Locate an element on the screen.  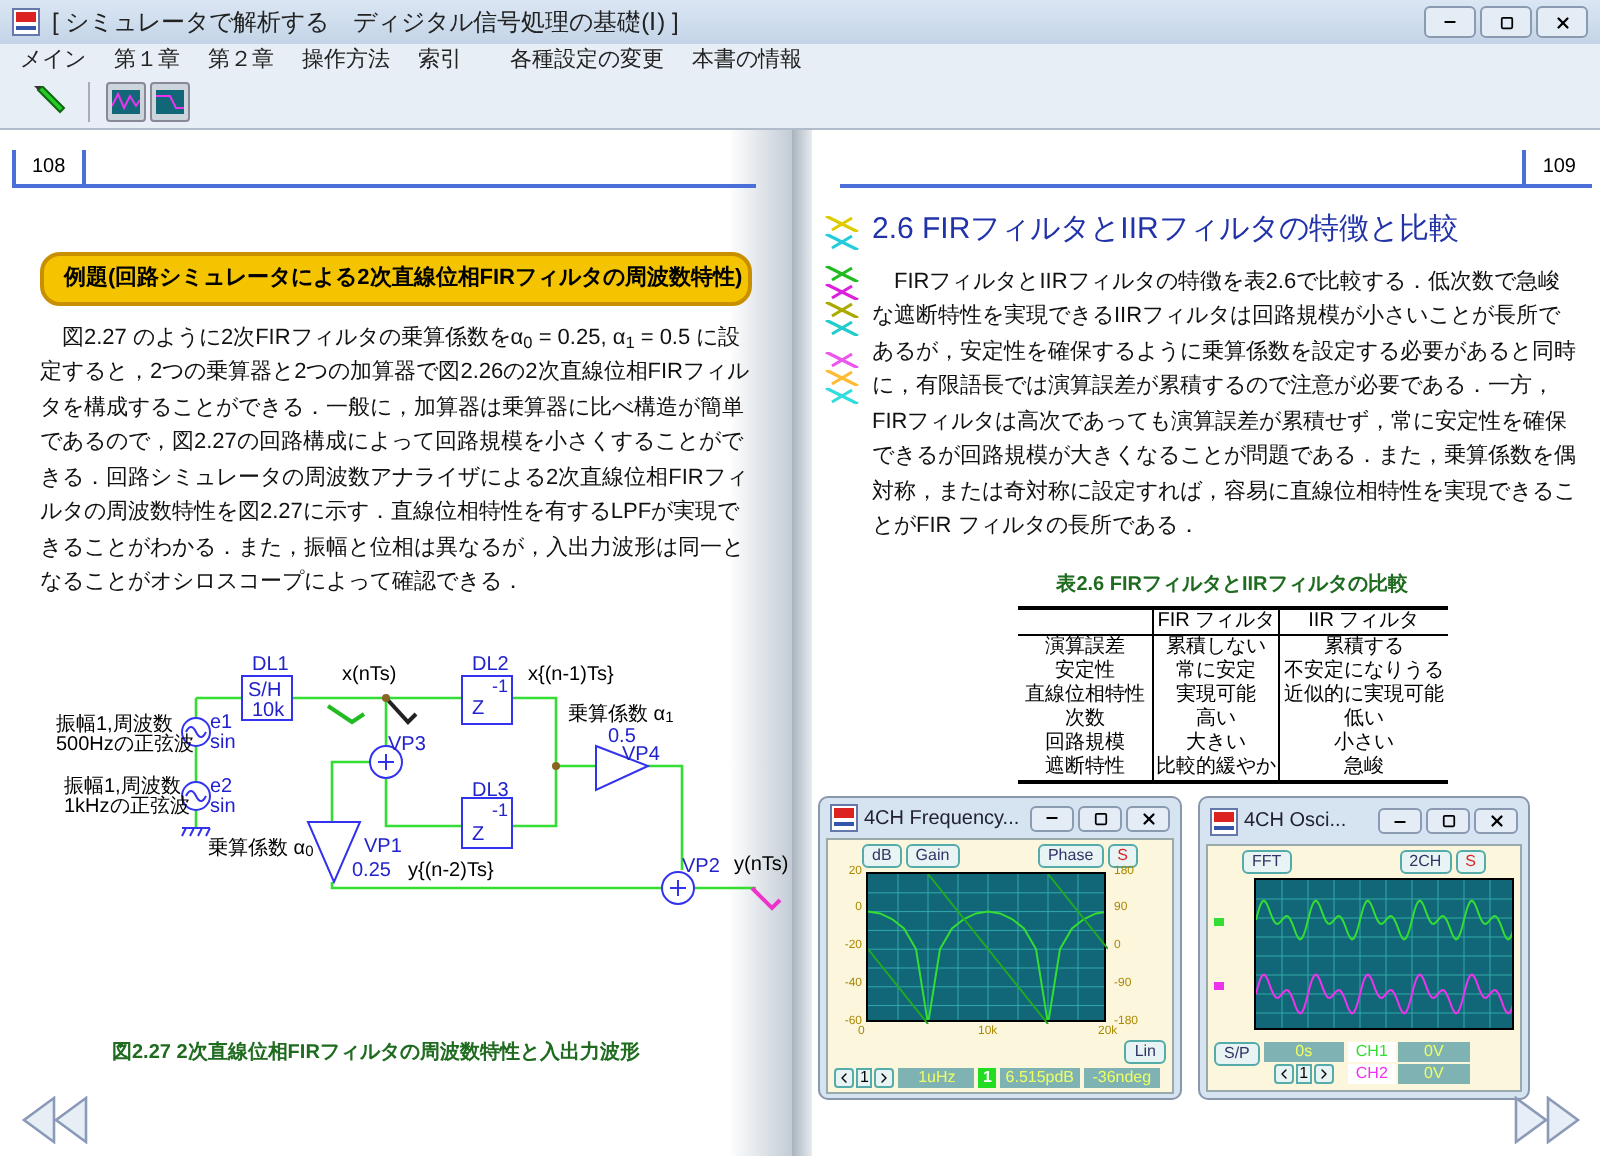
readout-value: -36ndeg is located at coordinates (1121, 1077).